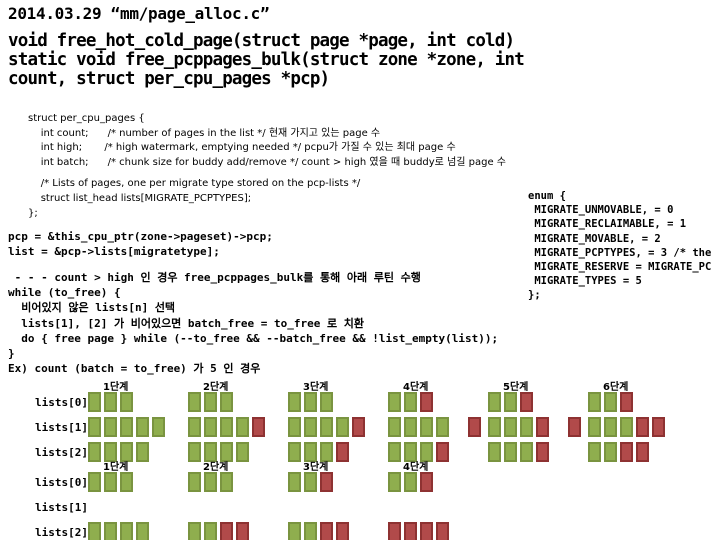  Describe the element at coordinates (61, 532) in the screenshot. I see `row-label-2: lists[2]` at that location.